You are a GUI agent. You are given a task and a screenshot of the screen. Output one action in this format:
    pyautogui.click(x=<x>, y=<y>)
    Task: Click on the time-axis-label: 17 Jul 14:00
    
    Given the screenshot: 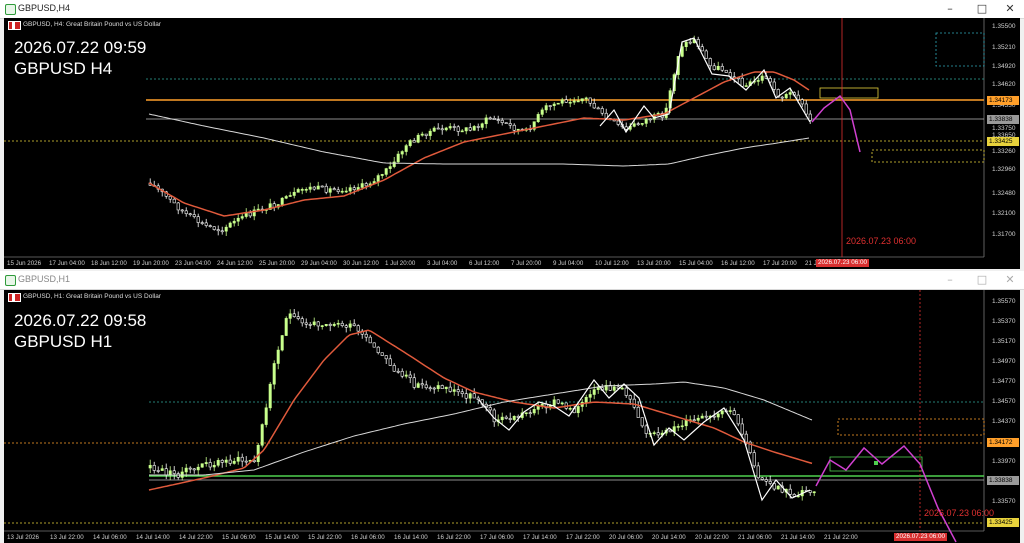 What is the action you would take?
    pyautogui.click(x=540, y=537)
    